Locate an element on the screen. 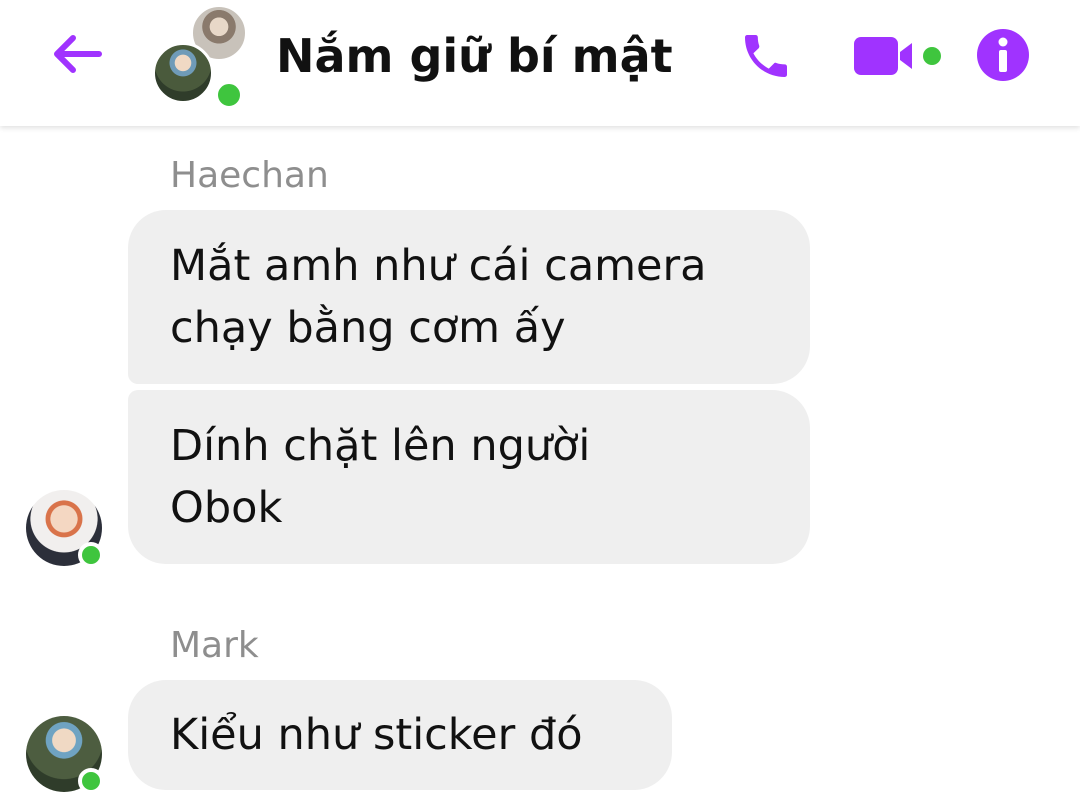  sender-name: Haechan is located at coordinates (249, 175).